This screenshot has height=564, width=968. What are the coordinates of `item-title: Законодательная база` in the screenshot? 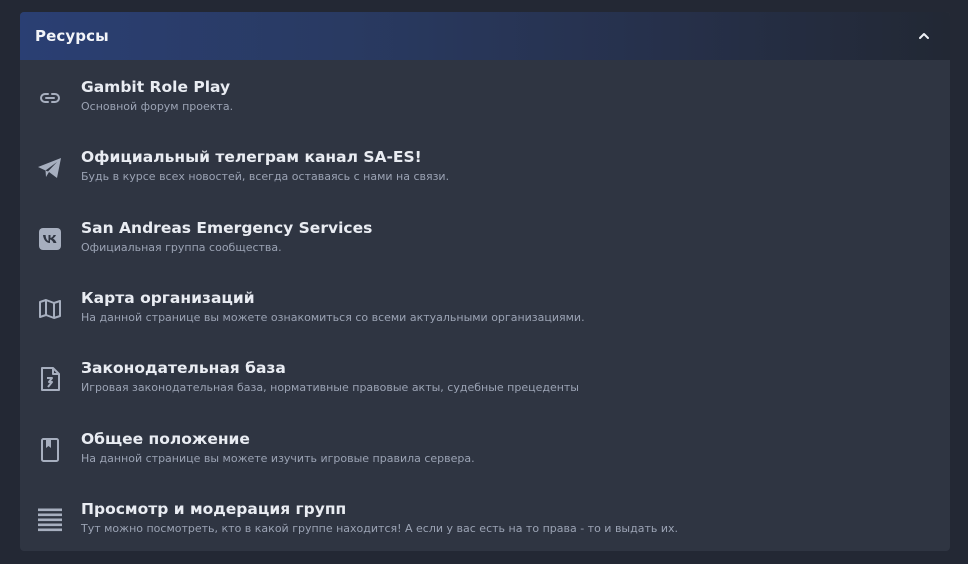 It's located at (183, 368).